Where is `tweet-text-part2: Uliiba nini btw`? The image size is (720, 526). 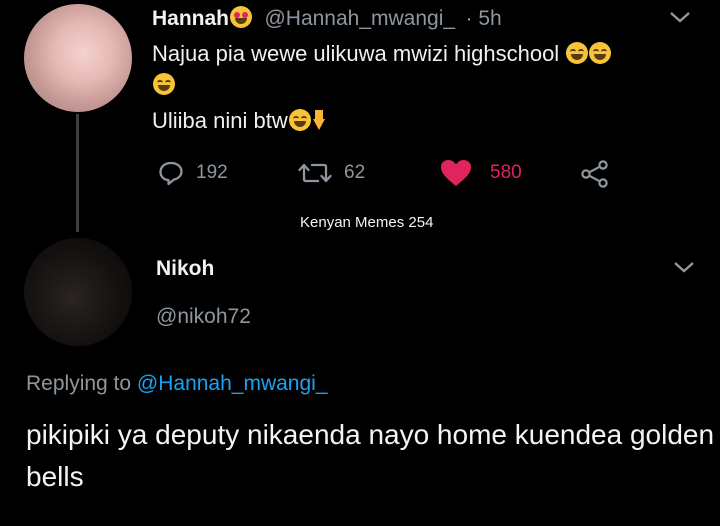
tweet-text-part2: Uliiba nini btw is located at coordinates (220, 120).